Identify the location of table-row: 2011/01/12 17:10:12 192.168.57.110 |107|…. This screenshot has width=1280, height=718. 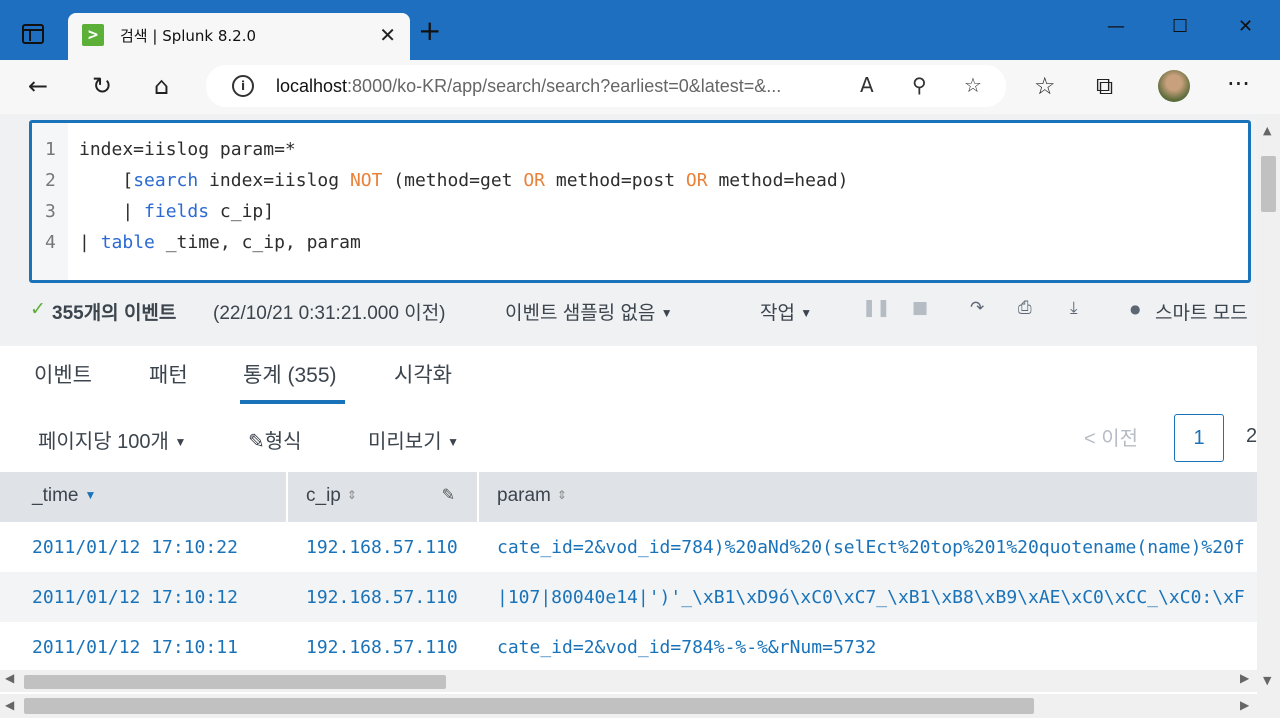
(628, 597).